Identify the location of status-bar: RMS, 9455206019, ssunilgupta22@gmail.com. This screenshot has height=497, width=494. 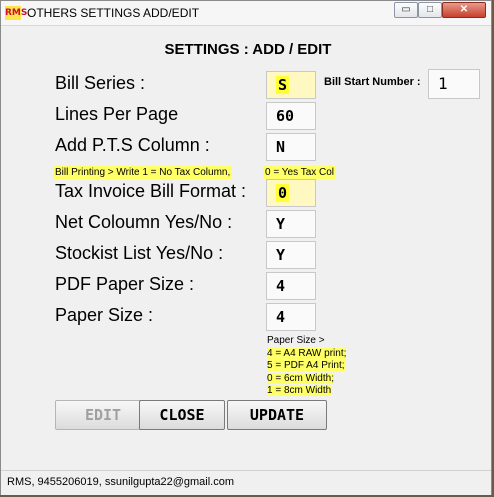
(246, 482).